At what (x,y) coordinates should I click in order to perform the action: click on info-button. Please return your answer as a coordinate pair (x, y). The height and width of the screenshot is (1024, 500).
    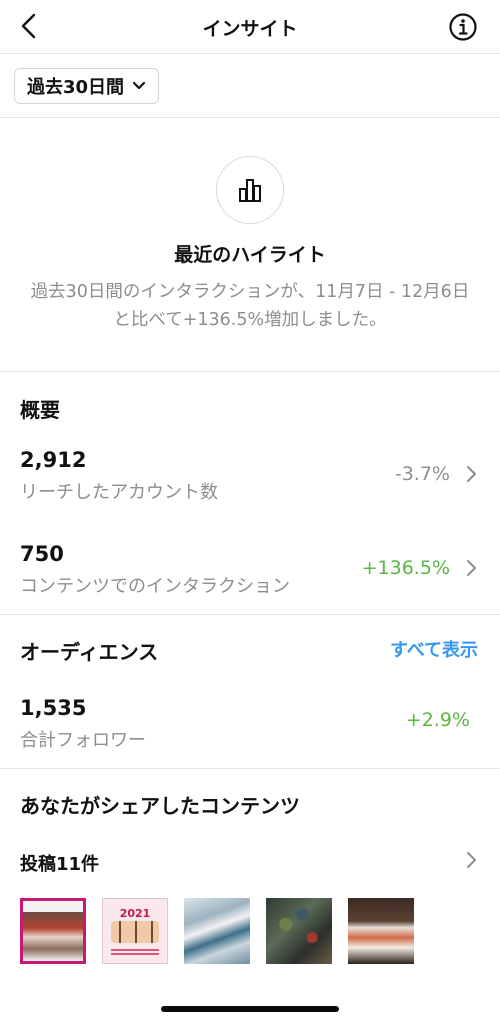
    Looking at the image, I should click on (463, 27).